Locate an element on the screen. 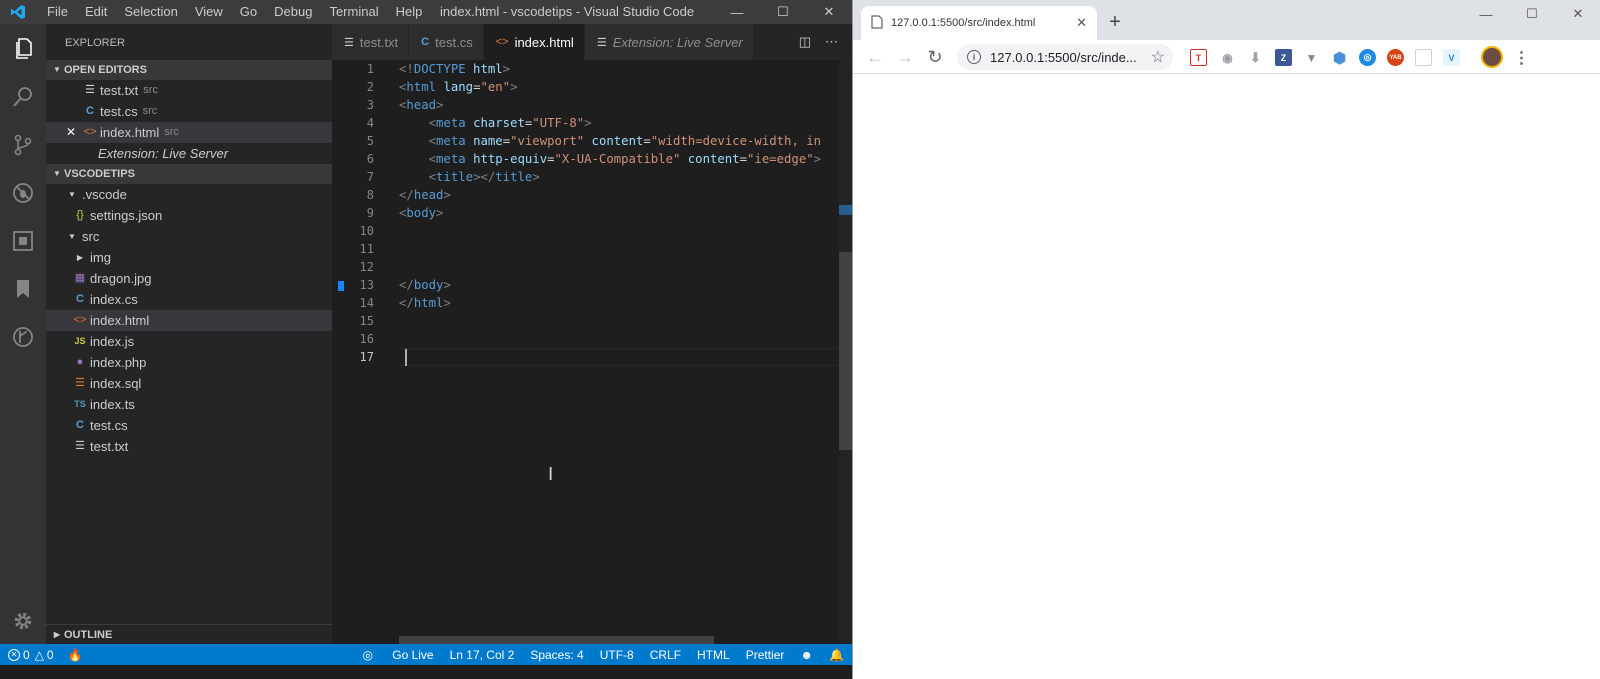  cursor-position: Ln 17, Col 2 is located at coordinates (482, 655).